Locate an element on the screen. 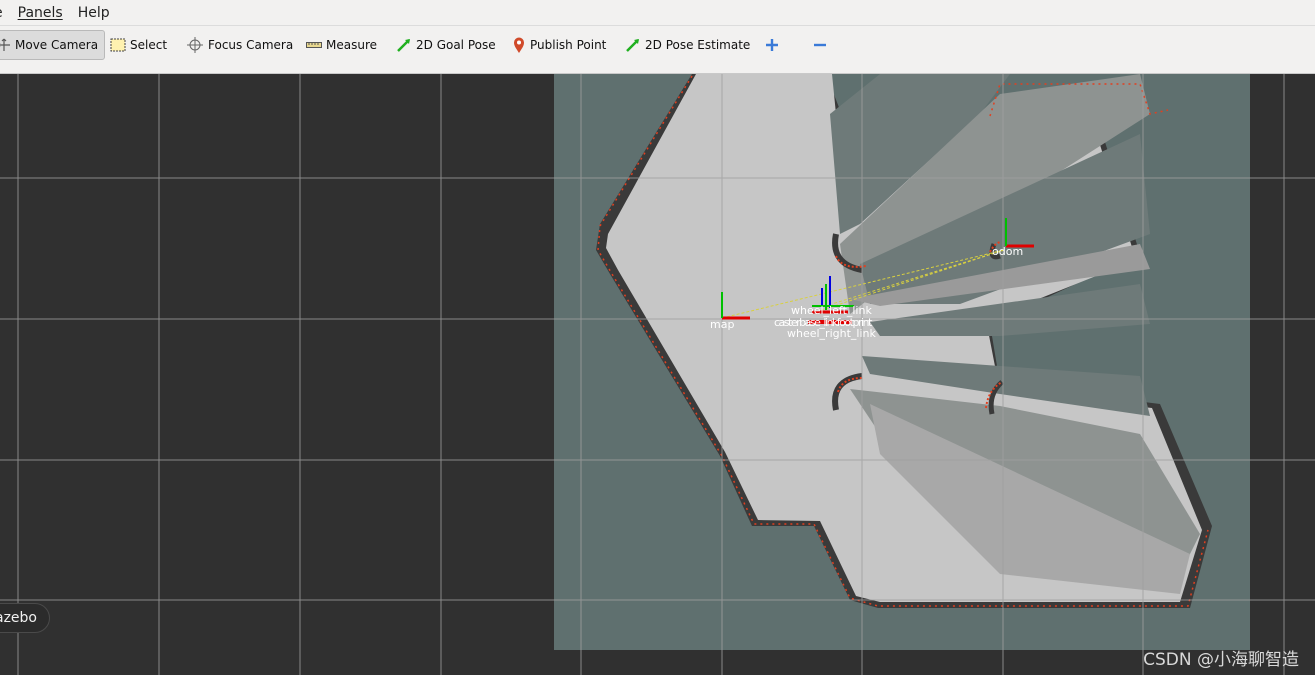 This screenshot has height=675, width=1315. select-tool: Select is located at coordinates (138, 45).